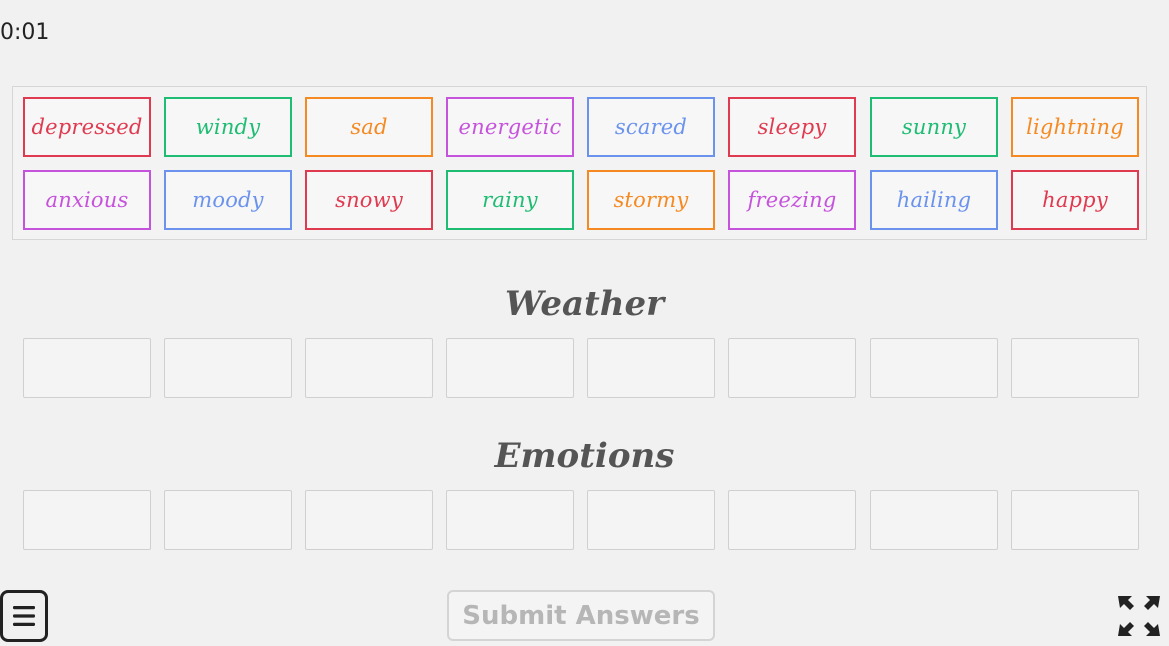 Image resolution: width=1169 pixels, height=646 pixels. I want to click on word-card-scared: scared, so click(651, 127).